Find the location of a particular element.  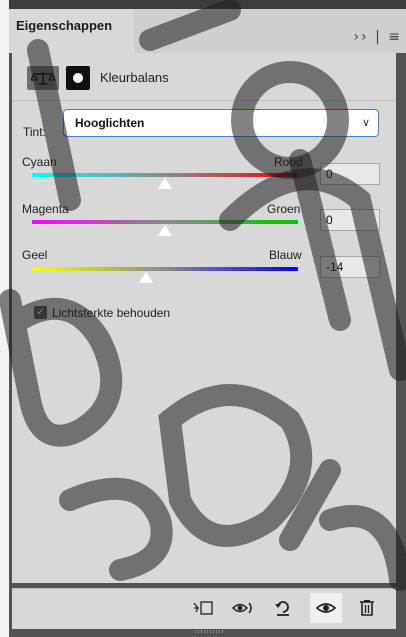

yellow-blue-track is located at coordinates (165, 269).